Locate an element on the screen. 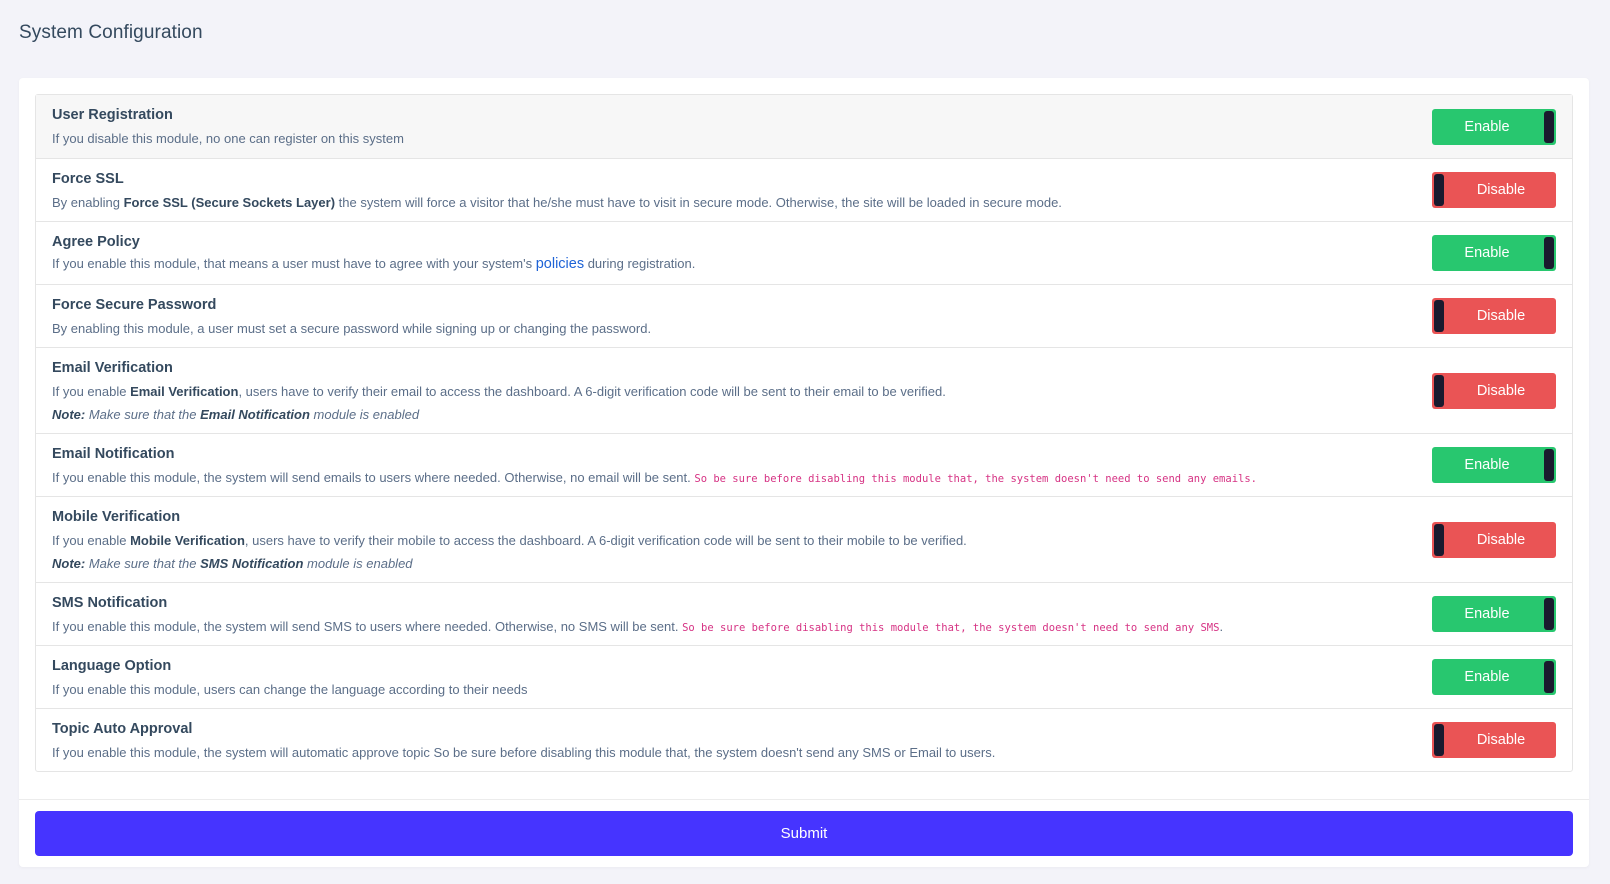 This screenshot has width=1610, height=884. setting-title: Agree Policy is located at coordinates (96, 242).